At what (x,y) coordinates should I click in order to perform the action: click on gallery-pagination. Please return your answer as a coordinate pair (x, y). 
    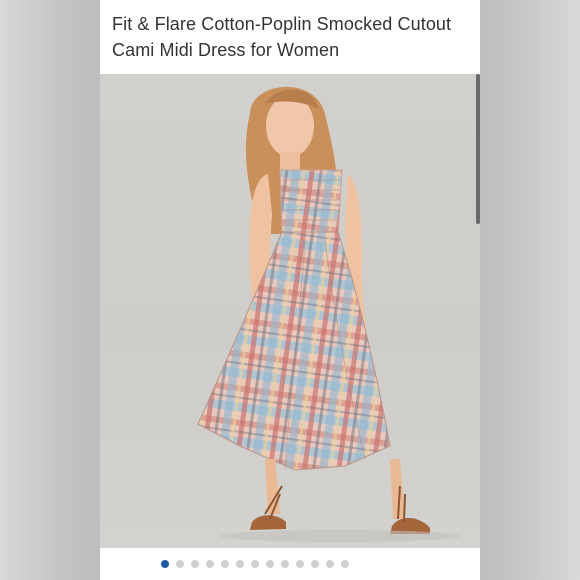
    Looking at the image, I should click on (290, 564).